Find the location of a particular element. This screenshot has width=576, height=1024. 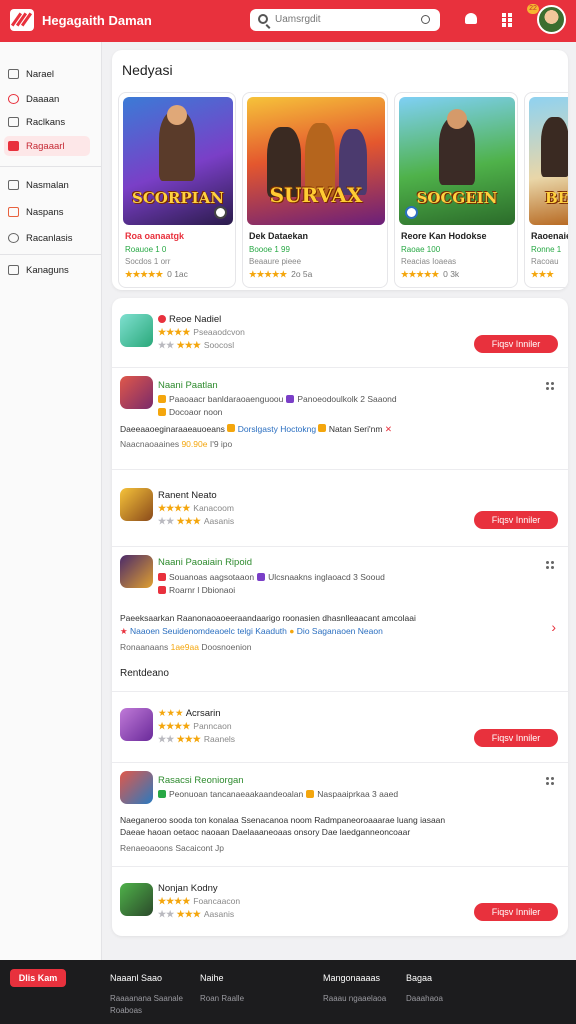

sidebar-item-categories: Kanaguns is located at coordinates (47, 270).